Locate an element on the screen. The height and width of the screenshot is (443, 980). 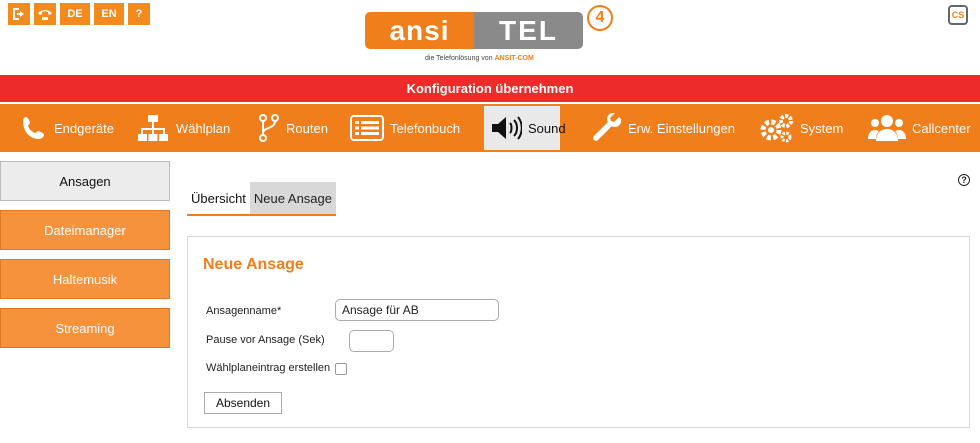
nav-label: Erw. Einstellungen is located at coordinates (681, 128).